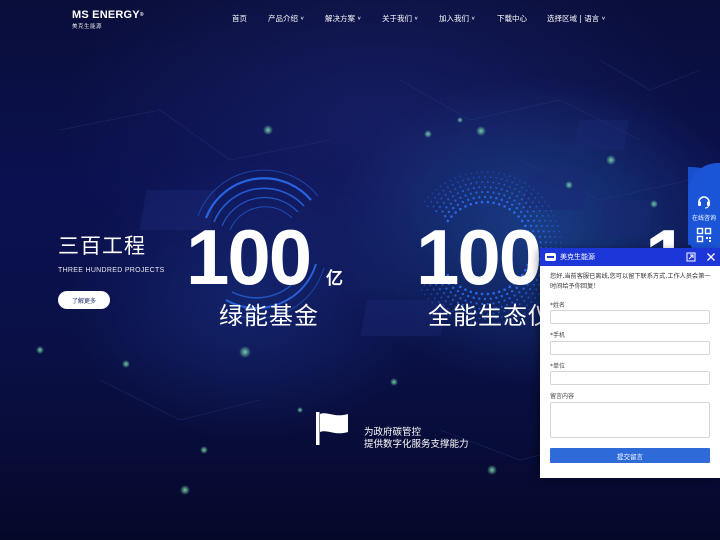 The width and height of the screenshot is (720, 540). What do you see at coordinates (283, 18) in the screenshot?
I see `nav-item-label: 产品介绍` at bounding box center [283, 18].